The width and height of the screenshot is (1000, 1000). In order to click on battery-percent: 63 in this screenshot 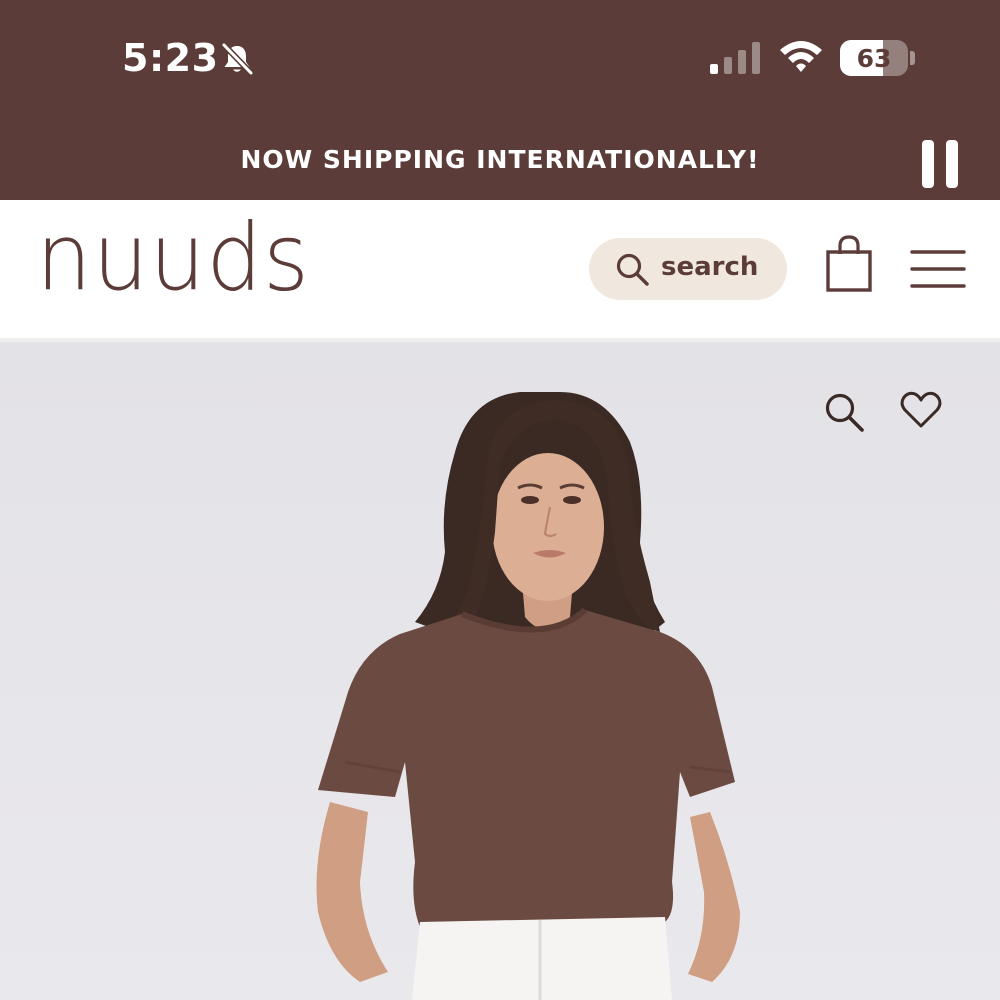, I will do `click(874, 58)`.